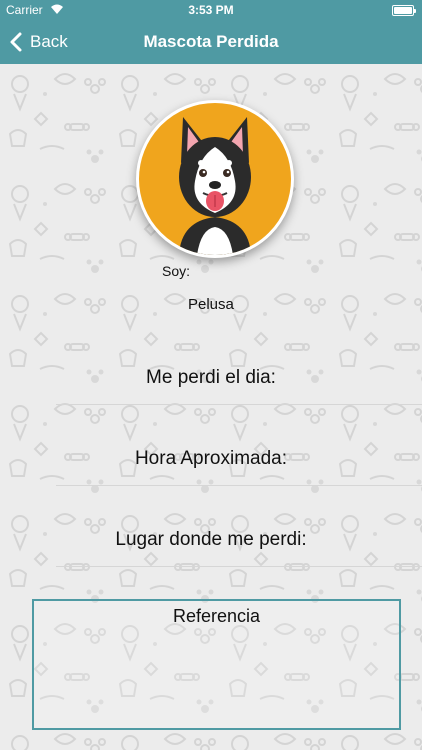  Describe the element at coordinates (404, 10) in the screenshot. I see `battery-icon` at that location.